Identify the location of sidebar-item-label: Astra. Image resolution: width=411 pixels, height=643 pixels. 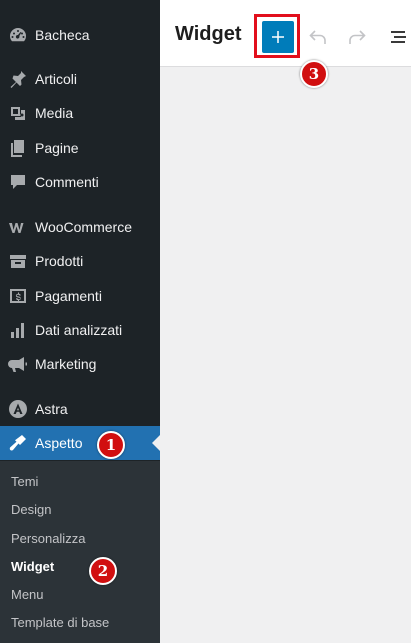
(51, 409).